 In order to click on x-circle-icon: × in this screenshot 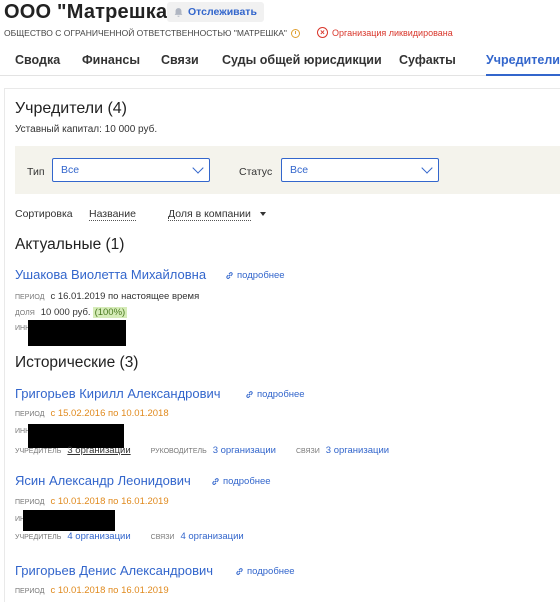, I will do `click(322, 32)`.